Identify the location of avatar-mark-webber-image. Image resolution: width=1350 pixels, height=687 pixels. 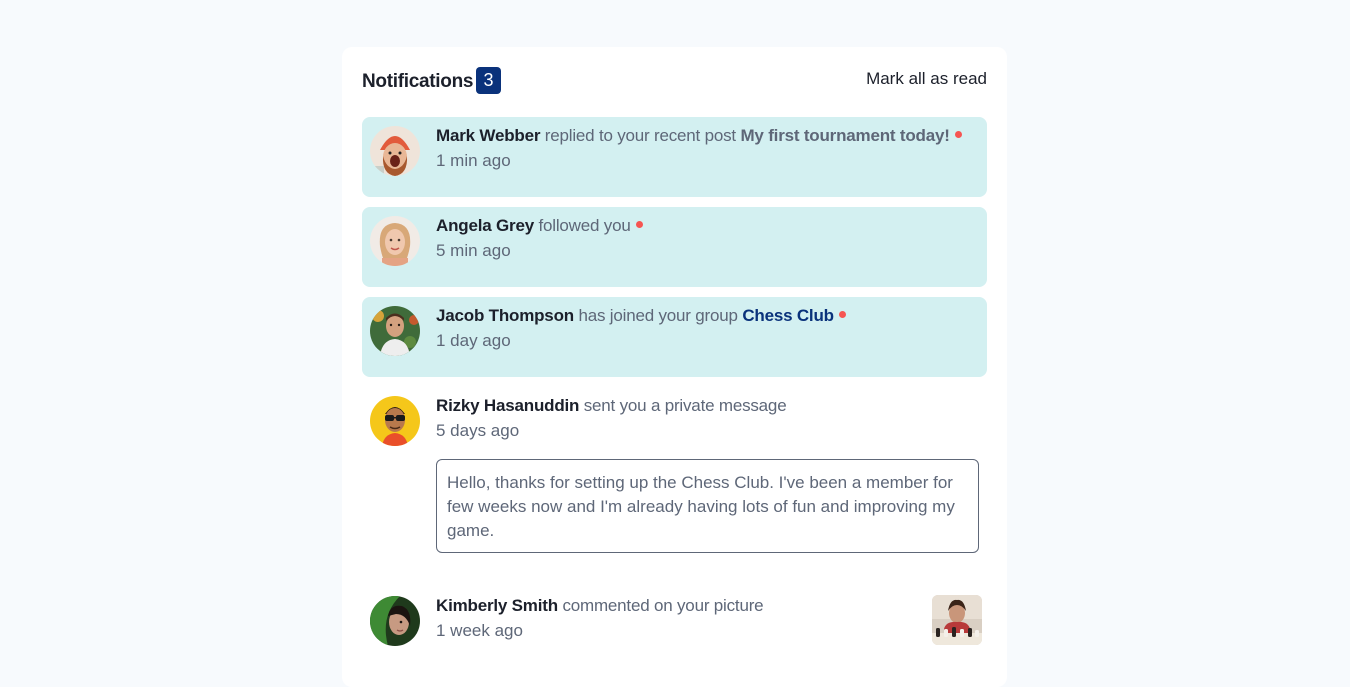
(395, 151).